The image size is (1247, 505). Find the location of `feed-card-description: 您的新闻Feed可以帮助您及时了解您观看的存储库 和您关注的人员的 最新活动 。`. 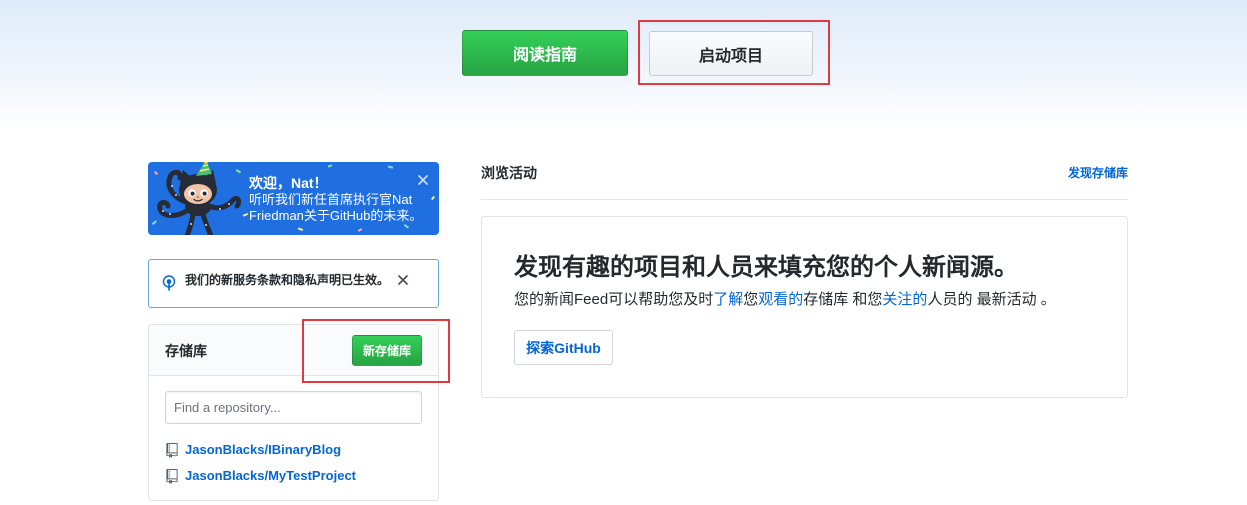

feed-card-description: 您的新闻Feed可以帮助您及时了解您观看的存储库 和您关注的人员的 最新活动 。 is located at coordinates (785, 300).